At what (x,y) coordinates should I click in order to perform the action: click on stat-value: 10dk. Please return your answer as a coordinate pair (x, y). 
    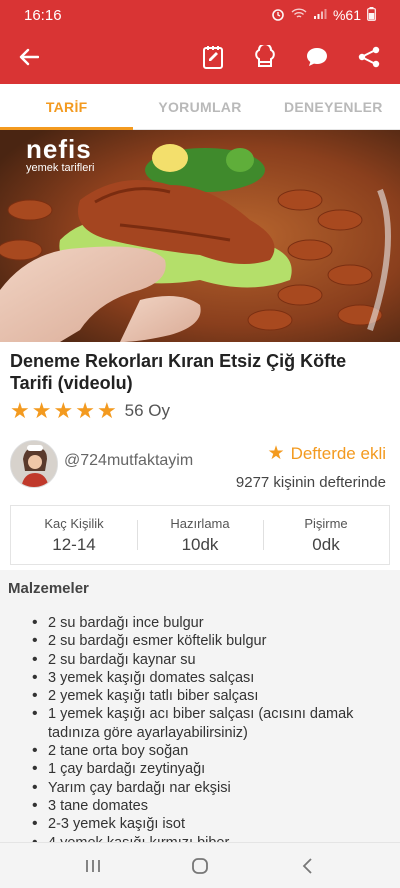
    Looking at the image, I should click on (200, 544).